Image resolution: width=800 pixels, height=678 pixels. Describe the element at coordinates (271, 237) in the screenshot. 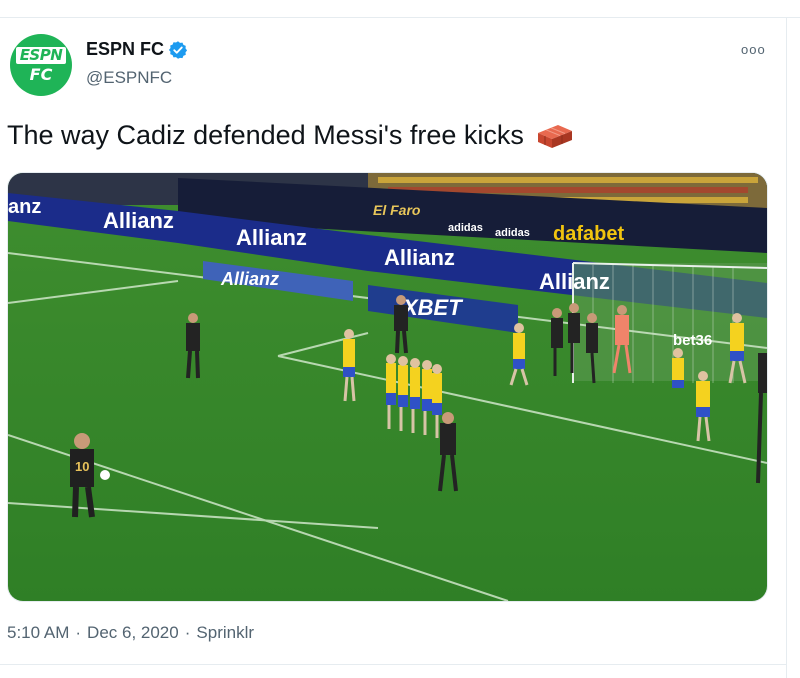

I see `board-allianz-2: Allianz` at that location.